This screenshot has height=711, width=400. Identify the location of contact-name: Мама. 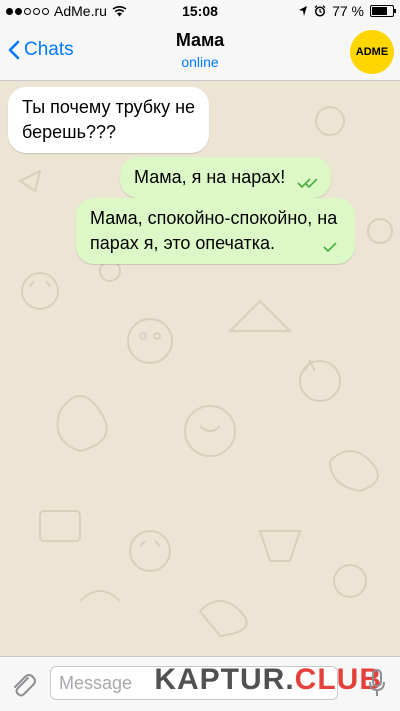
(200, 40).